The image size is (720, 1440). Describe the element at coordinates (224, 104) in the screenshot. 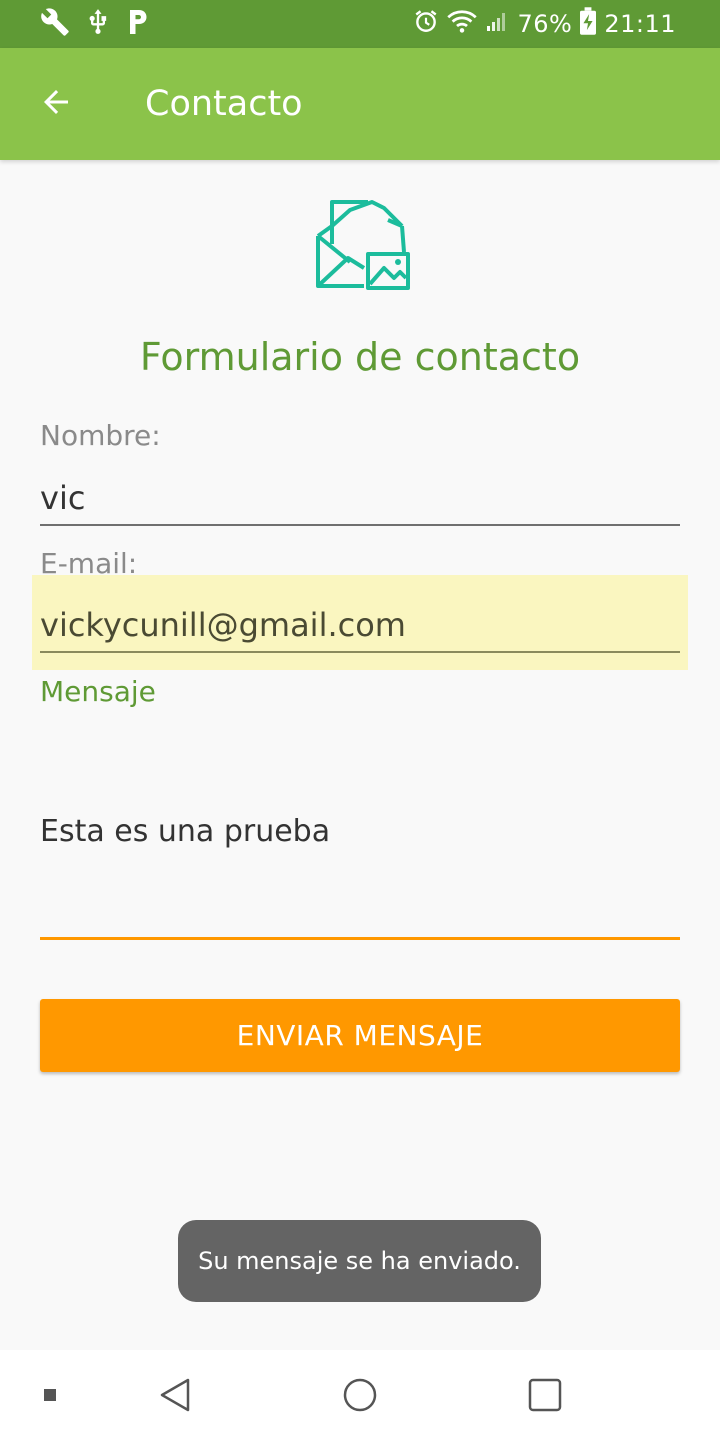

I see `page-title: Contacto` at that location.